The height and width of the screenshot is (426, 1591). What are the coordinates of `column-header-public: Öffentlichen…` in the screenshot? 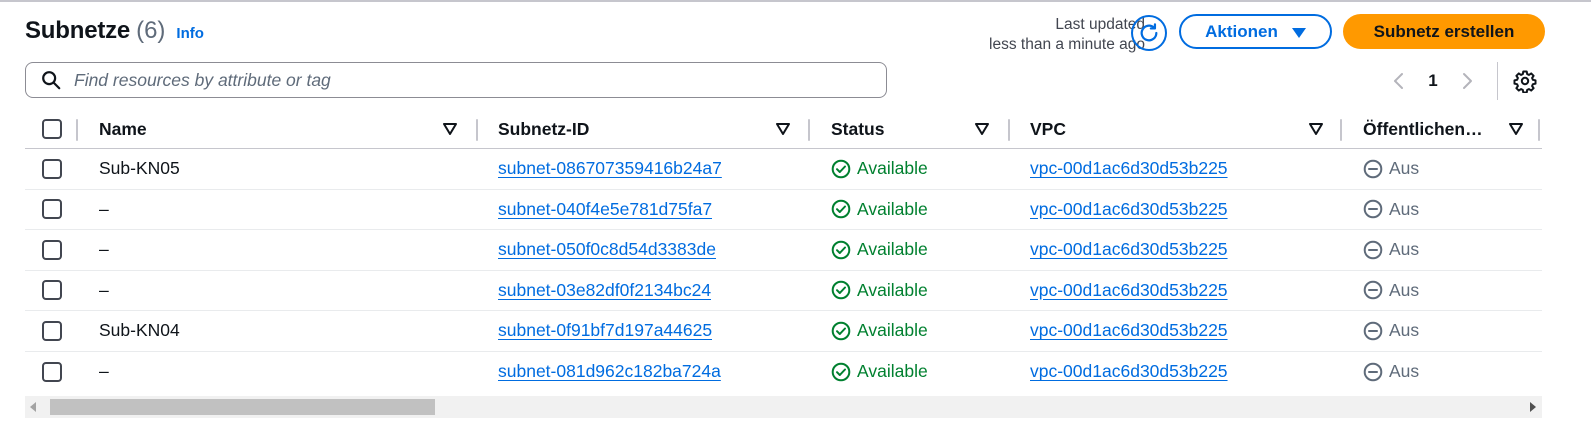 It's located at (1433, 129).